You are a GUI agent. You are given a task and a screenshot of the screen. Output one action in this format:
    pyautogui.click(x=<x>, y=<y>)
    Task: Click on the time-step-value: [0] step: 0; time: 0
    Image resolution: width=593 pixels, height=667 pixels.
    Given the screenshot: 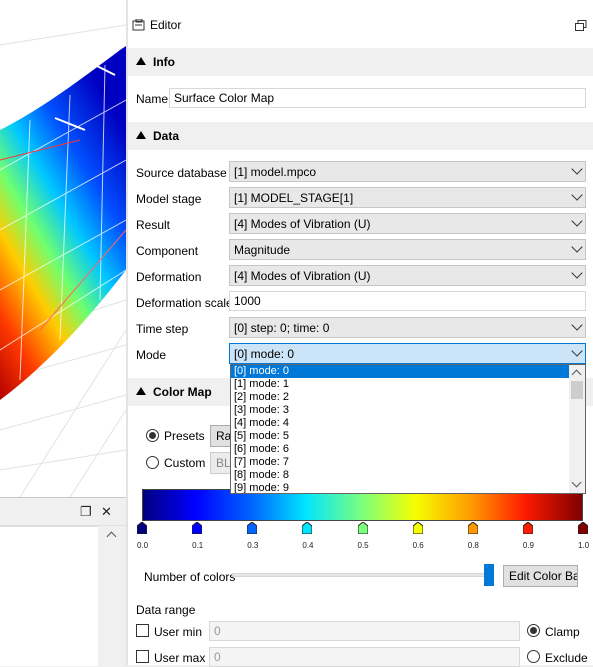 What is the action you would take?
    pyautogui.click(x=282, y=328)
    